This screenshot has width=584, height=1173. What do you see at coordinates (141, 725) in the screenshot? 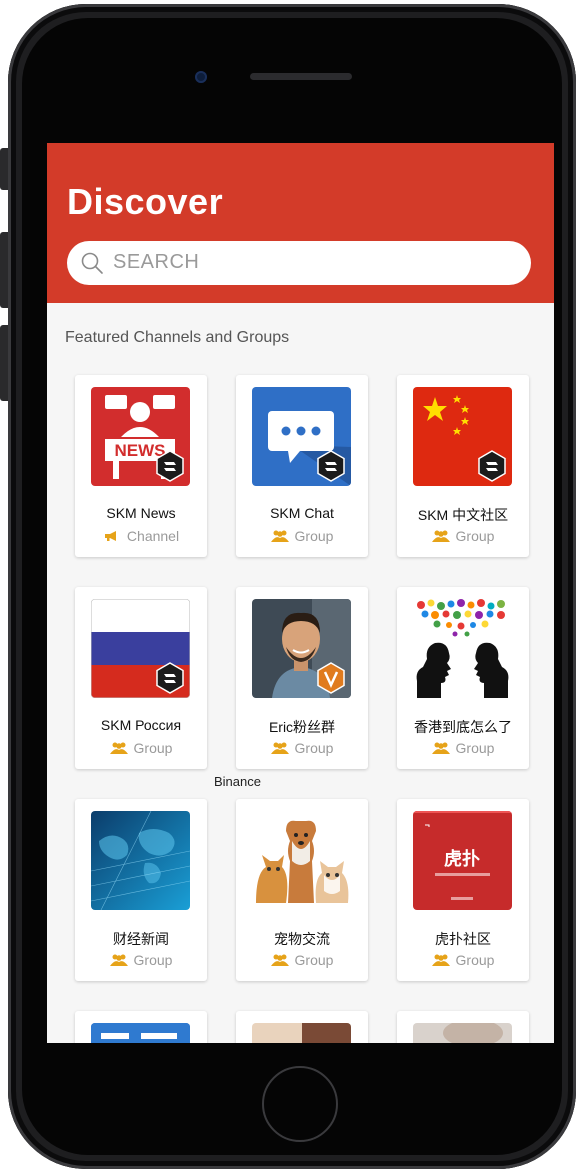
I see `card-name: SKM Россия` at bounding box center [141, 725].